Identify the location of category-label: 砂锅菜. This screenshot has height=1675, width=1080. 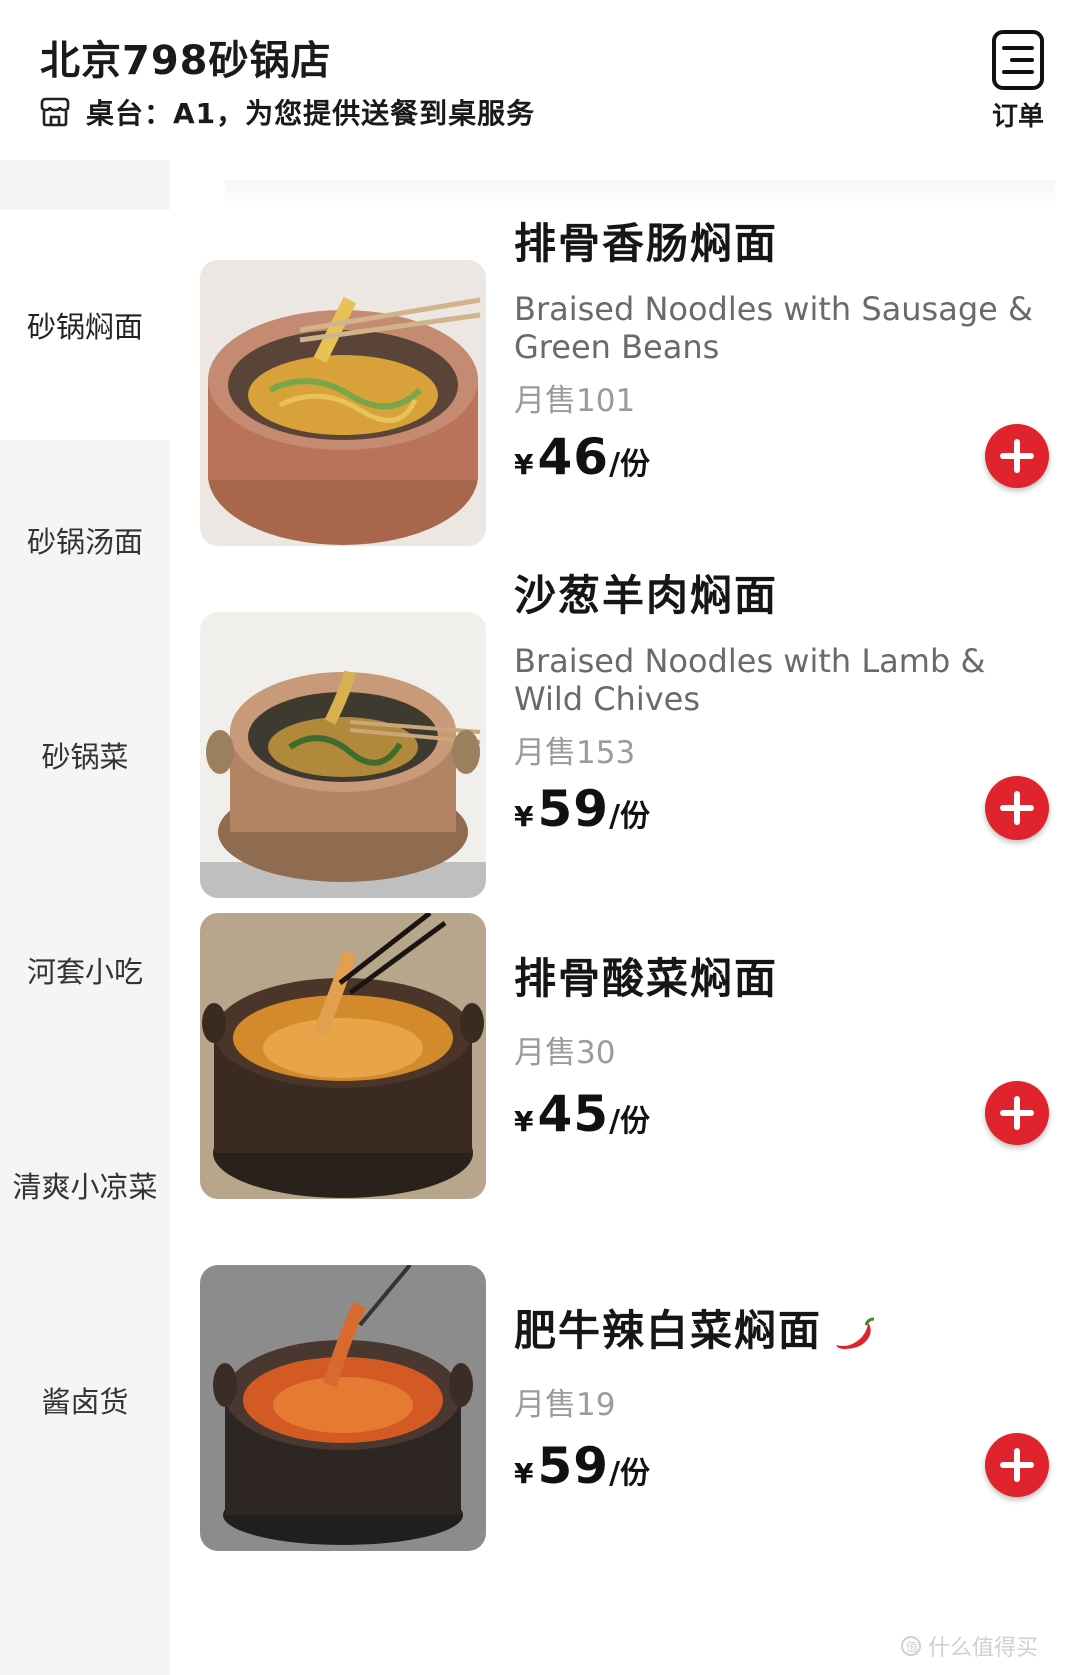
(85, 757).